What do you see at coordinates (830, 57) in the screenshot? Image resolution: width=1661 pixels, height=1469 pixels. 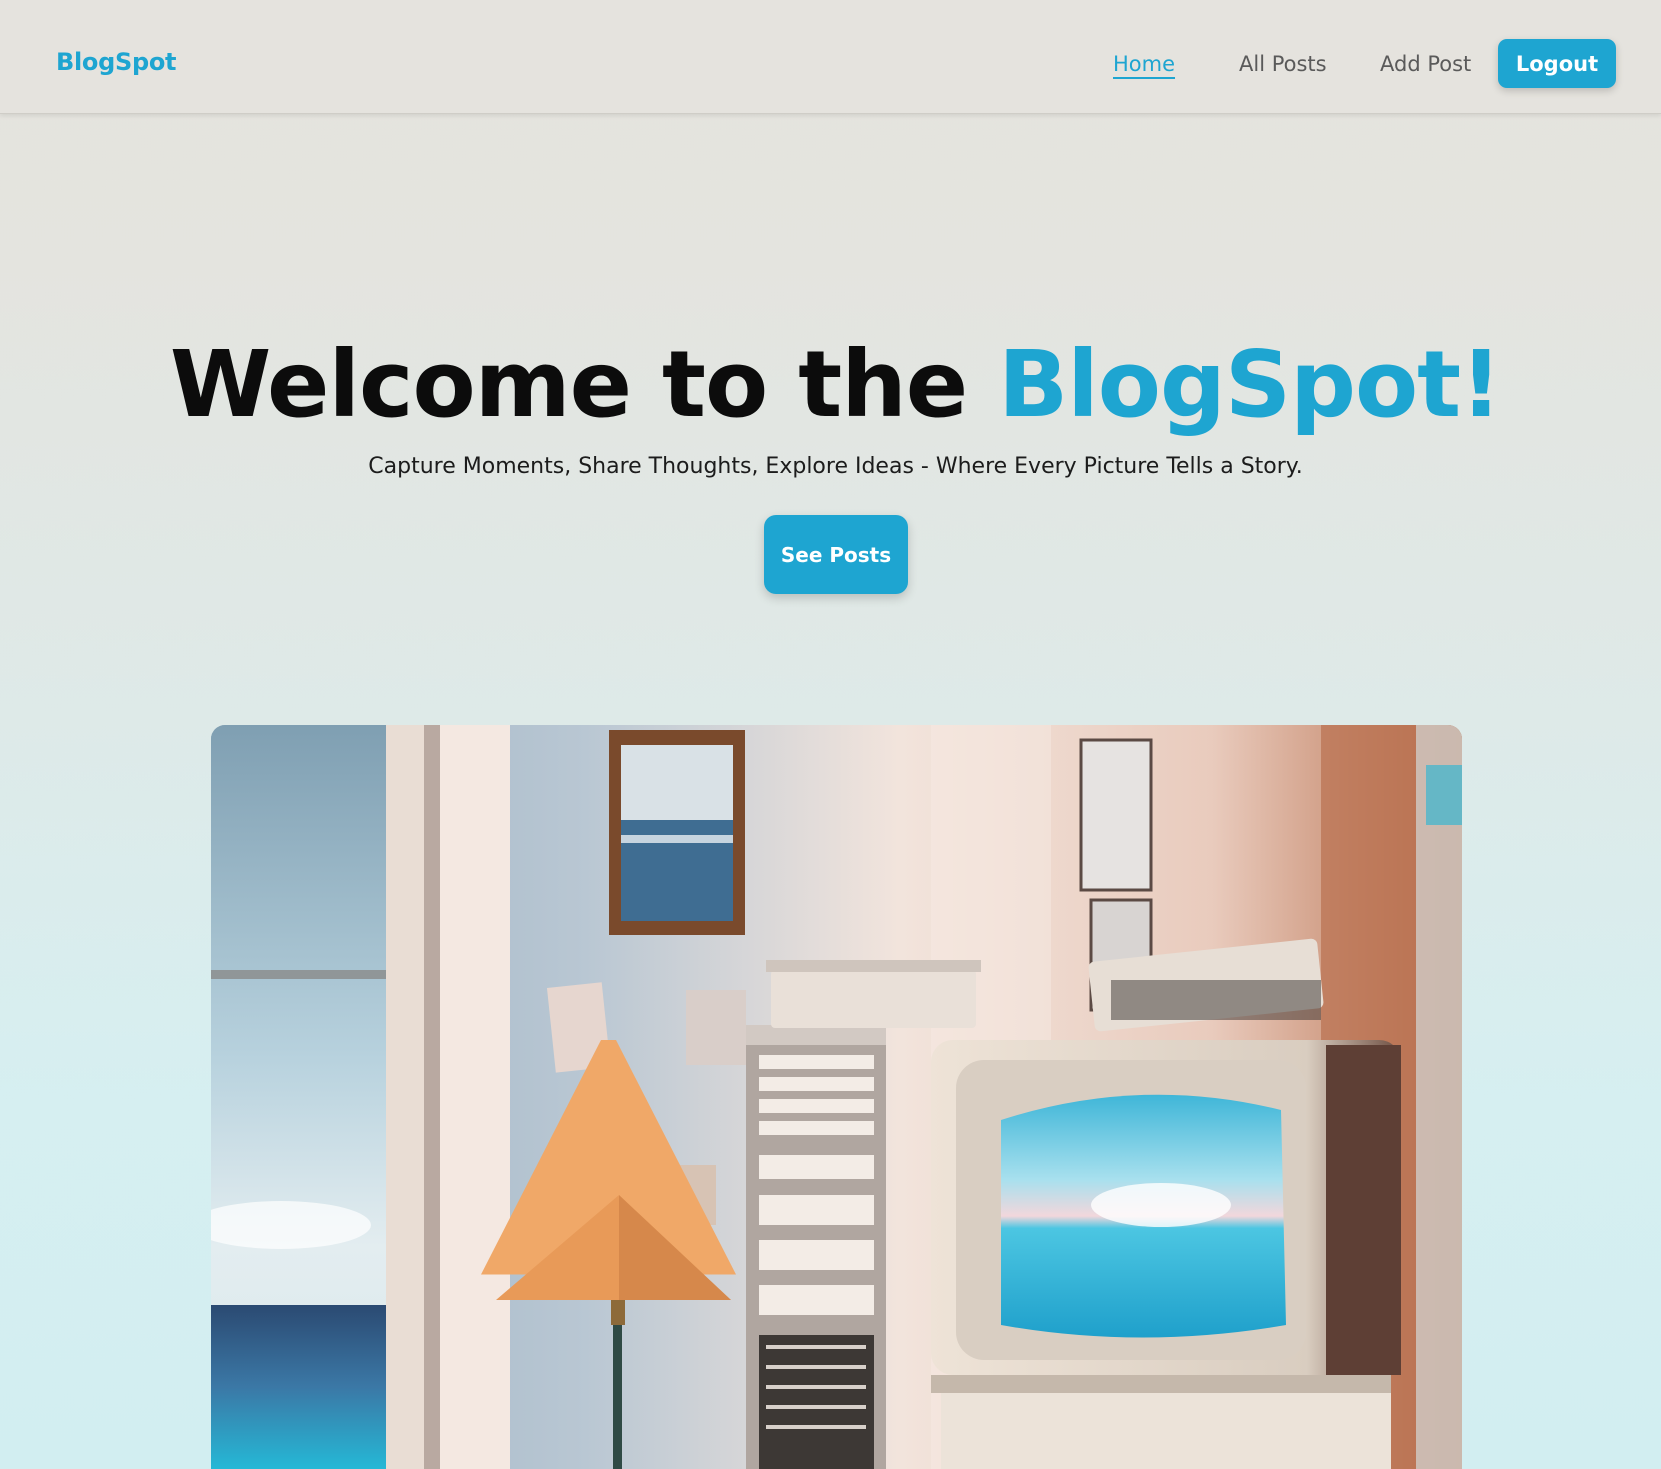 I see `navbar: BlogSpot Home All Posts Add Post Logout` at bounding box center [830, 57].